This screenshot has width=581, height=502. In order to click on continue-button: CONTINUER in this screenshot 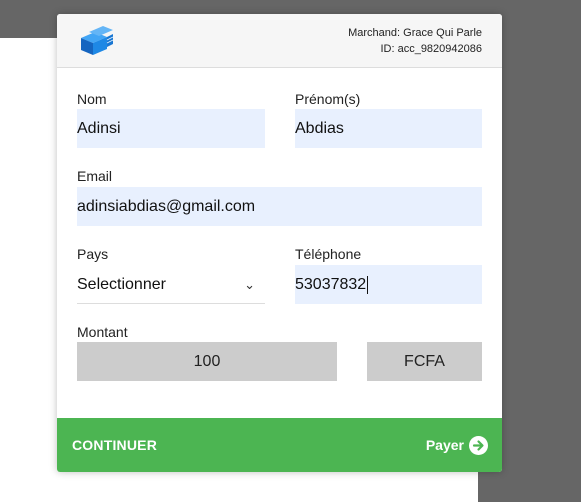, I will do `click(114, 445)`.